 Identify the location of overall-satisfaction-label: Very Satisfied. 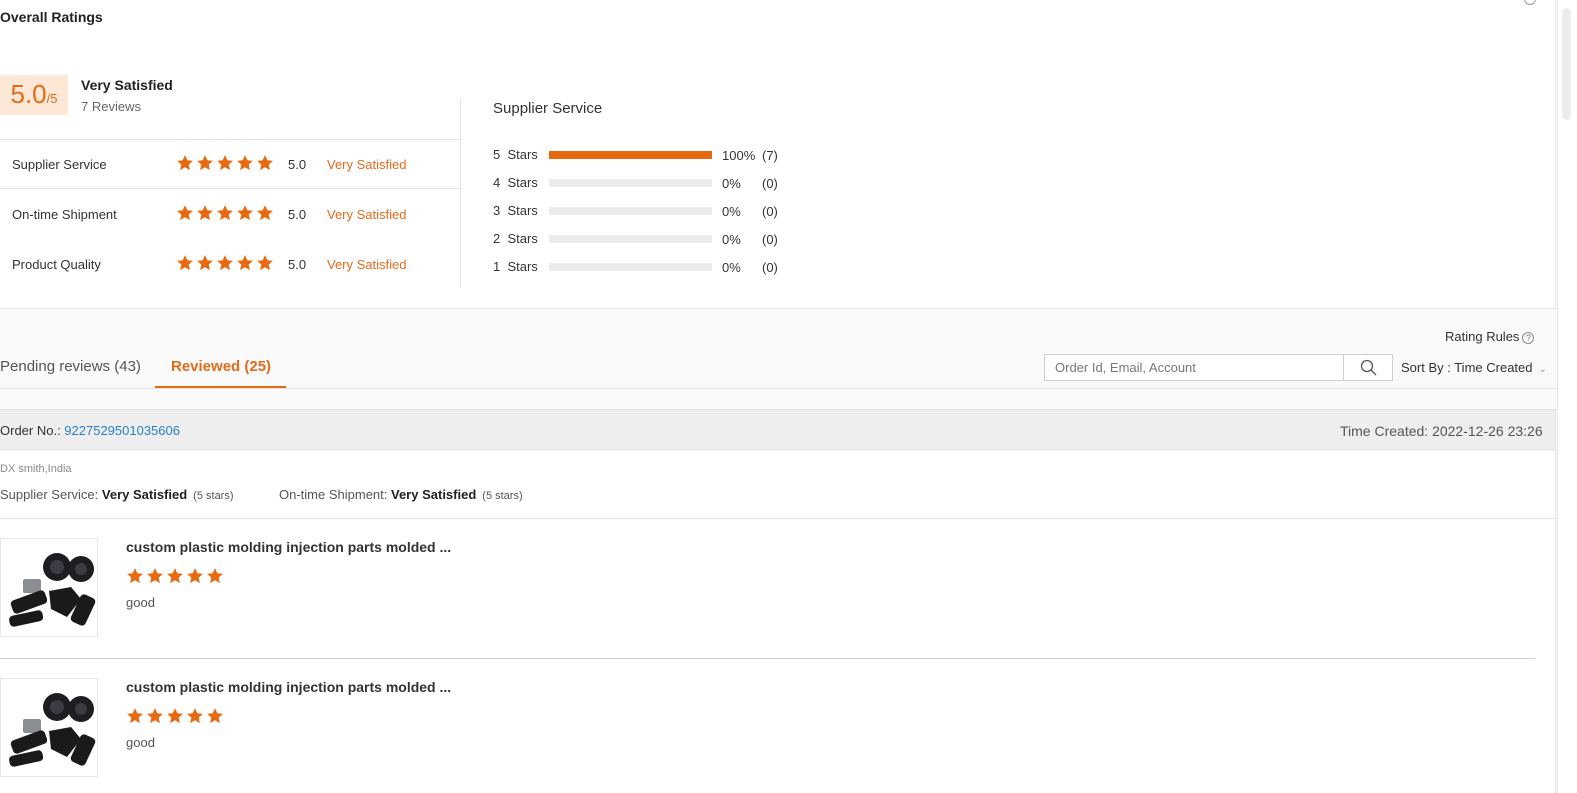
(127, 85).